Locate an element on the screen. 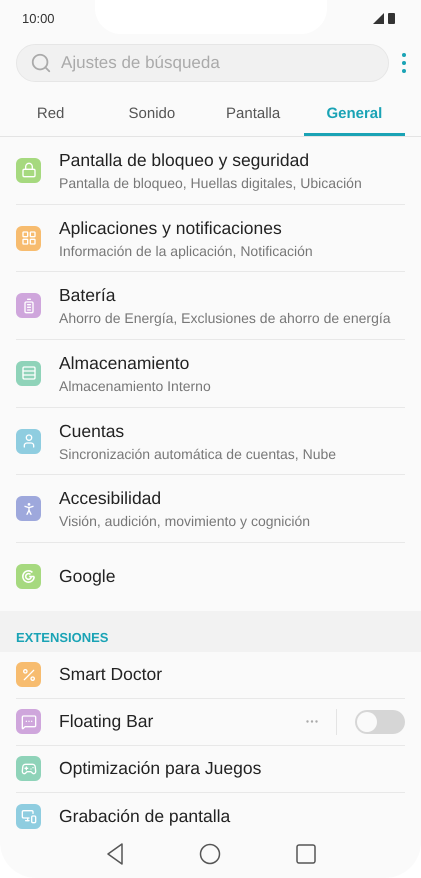  settings-item: Almacenamiento Almacenamiento Interno is located at coordinates (210, 374).